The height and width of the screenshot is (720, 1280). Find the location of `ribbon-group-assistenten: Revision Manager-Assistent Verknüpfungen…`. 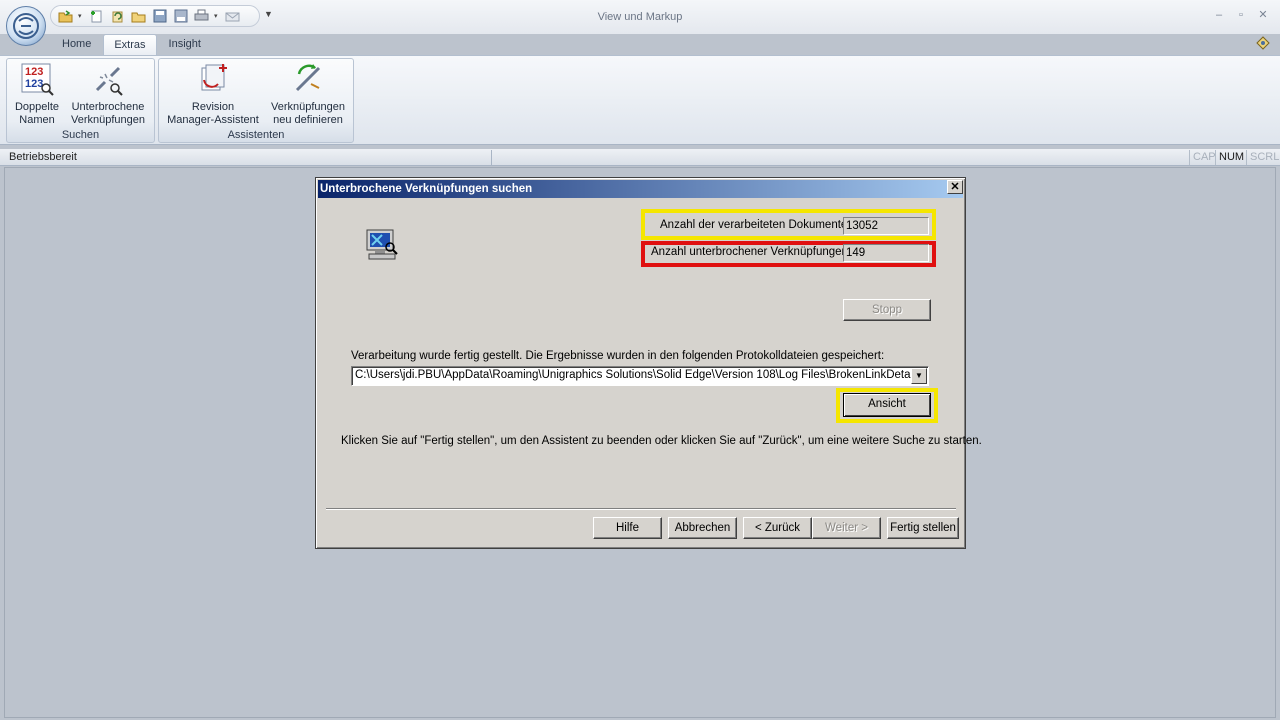

ribbon-group-assistenten: Revision Manager-Assistent Verknüpfungen… is located at coordinates (256, 100).